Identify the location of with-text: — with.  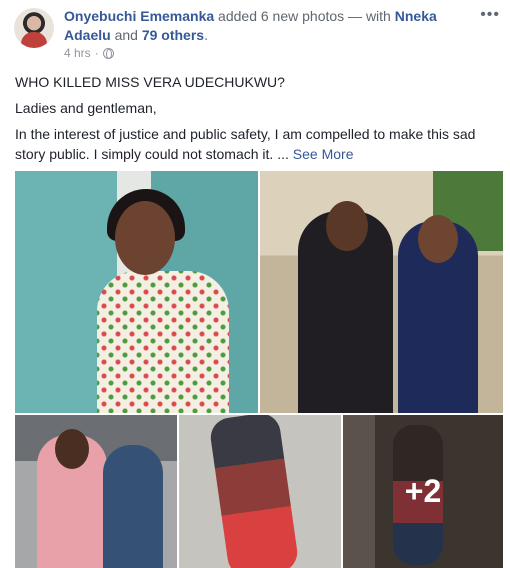
(369, 16).